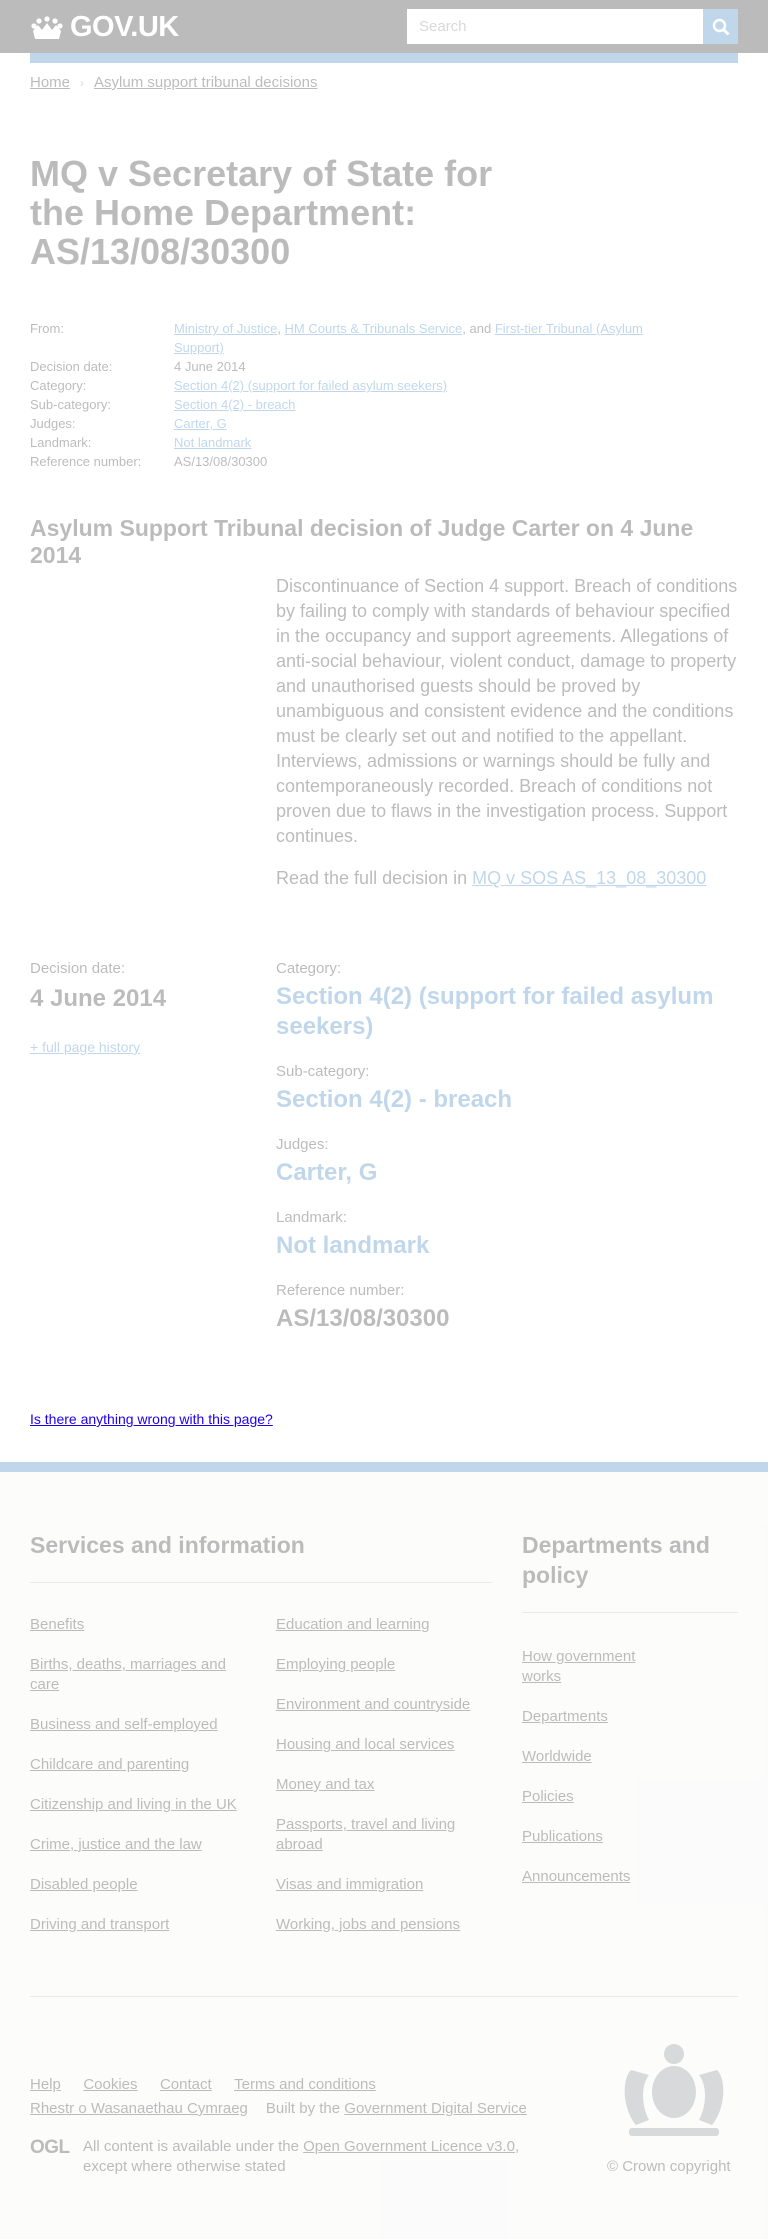  I want to click on footer-link-housing: Housing and local services, so click(386, 1745).